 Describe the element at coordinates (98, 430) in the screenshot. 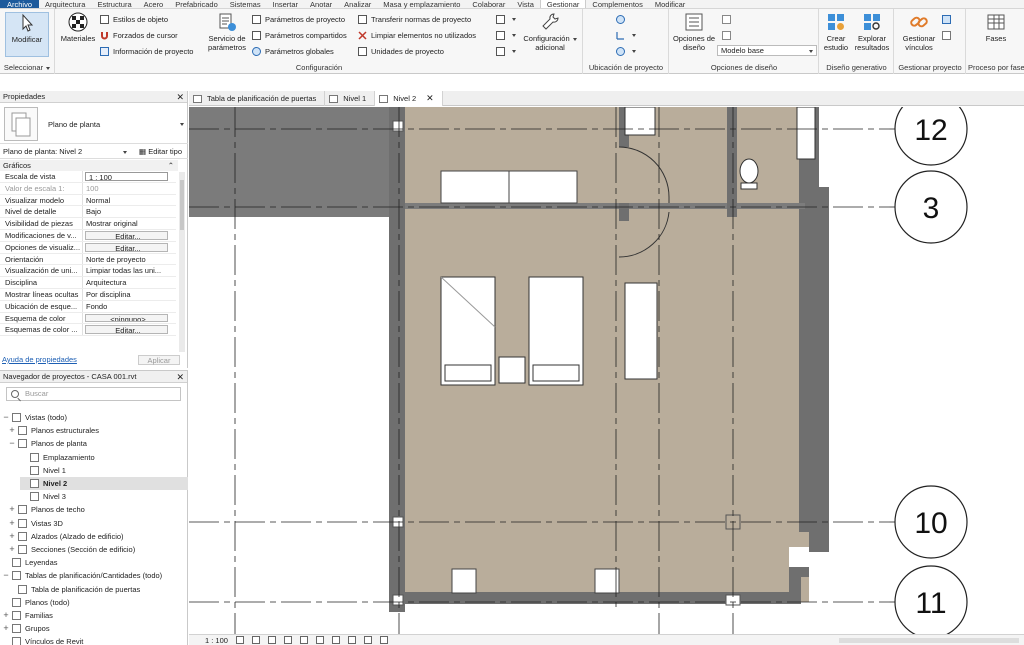

I see `browser-item-structural-plans: + Planos estructurales` at that location.